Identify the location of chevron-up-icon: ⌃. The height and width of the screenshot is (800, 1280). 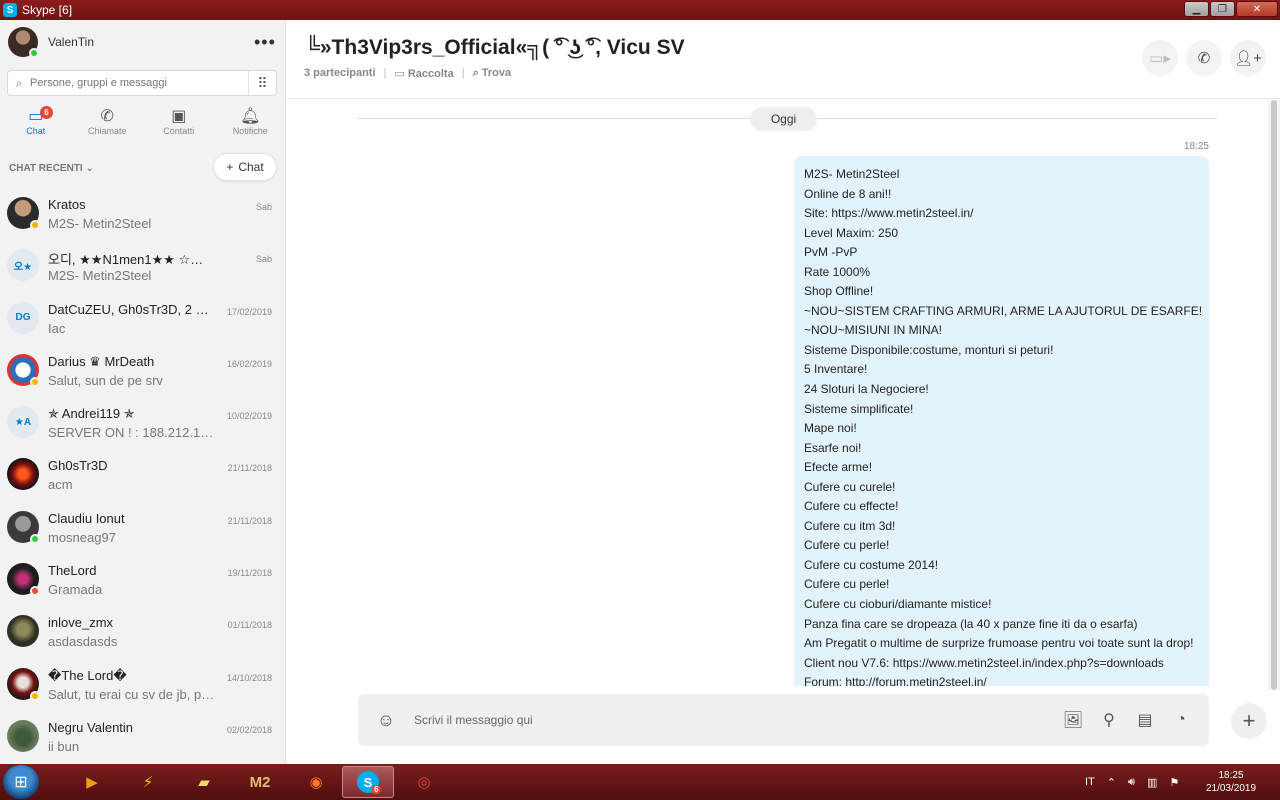
(1111, 782).